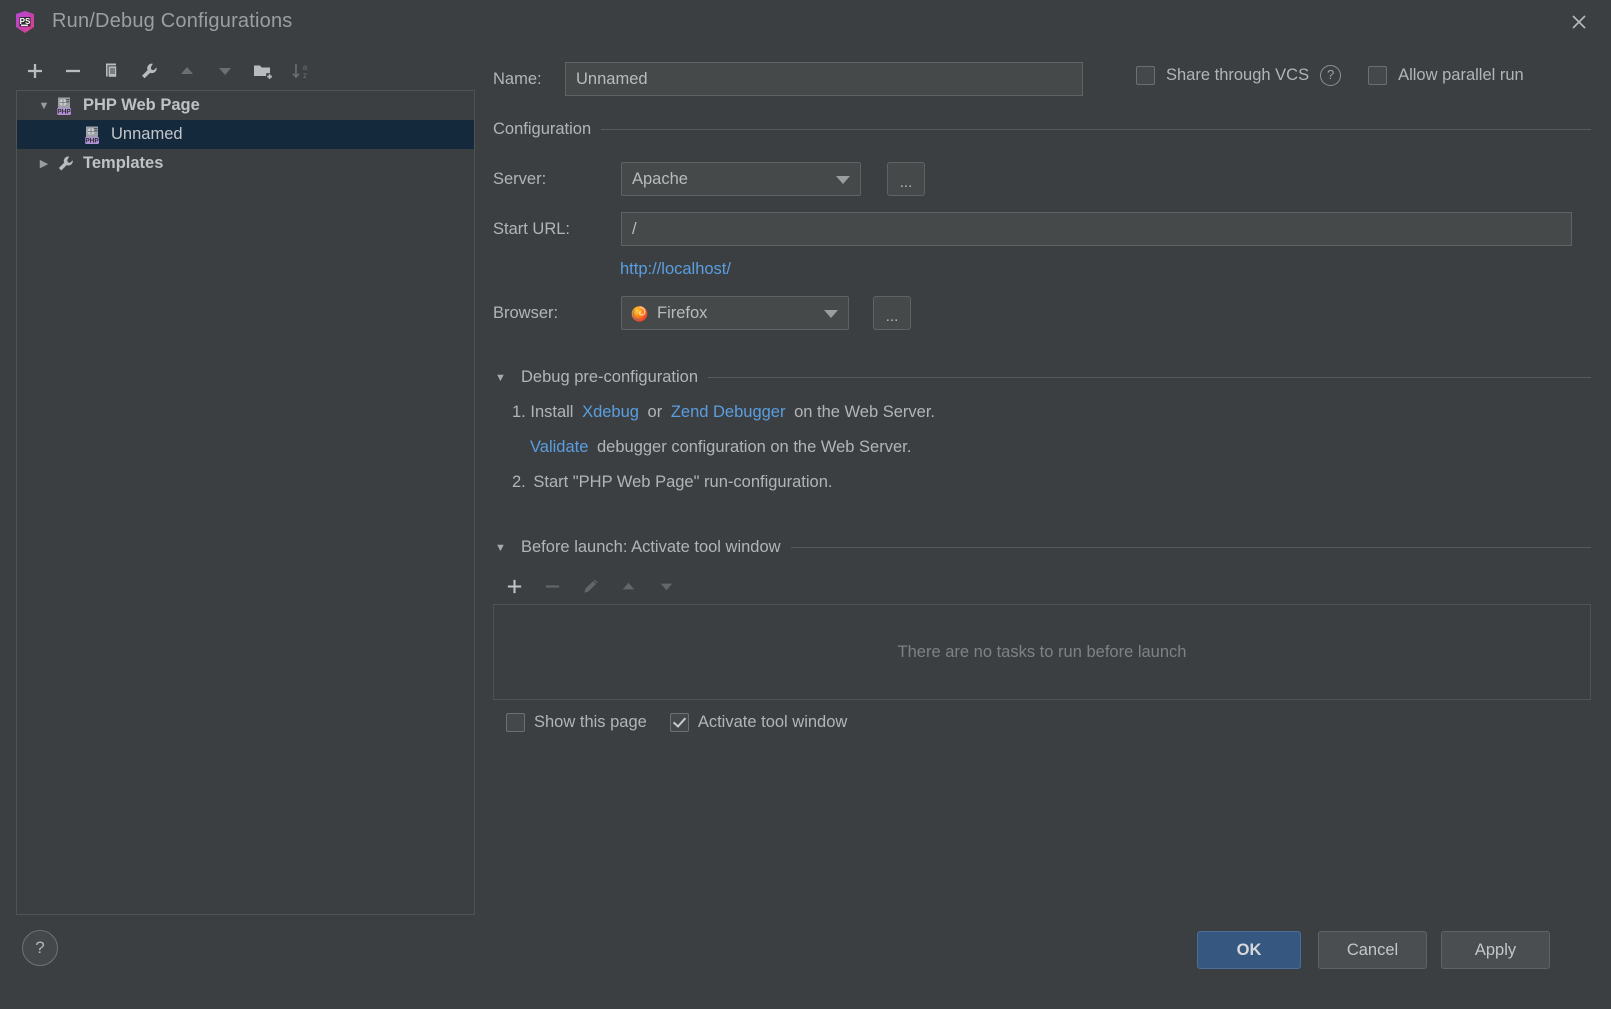 Image resolution: width=1611 pixels, height=1009 pixels. What do you see at coordinates (559, 447) in the screenshot?
I see `validate-link: Validate` at bounding box center [559, 447].